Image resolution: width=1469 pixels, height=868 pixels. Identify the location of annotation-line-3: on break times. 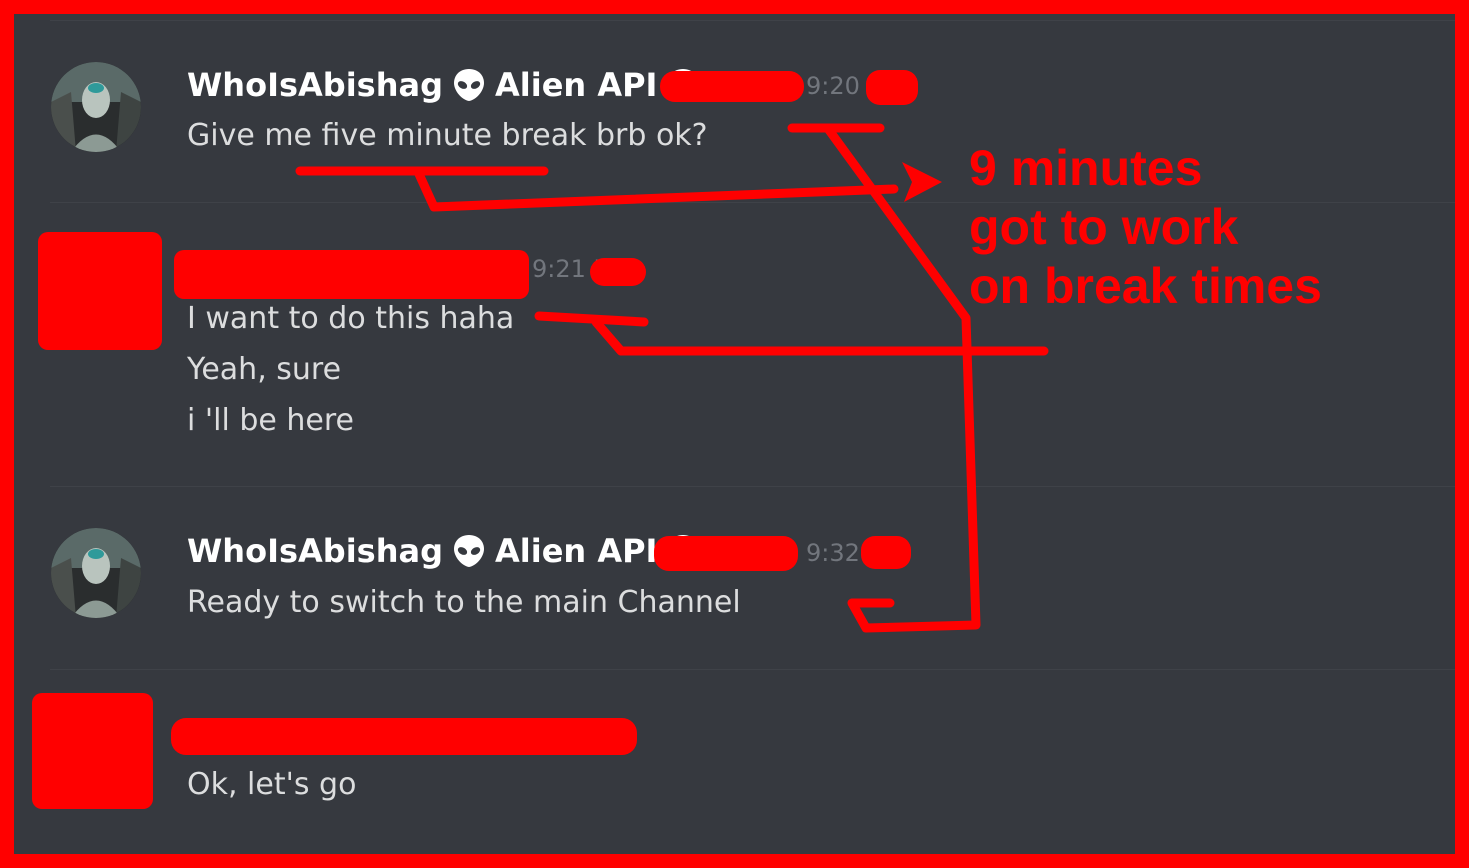
(1145, 286).